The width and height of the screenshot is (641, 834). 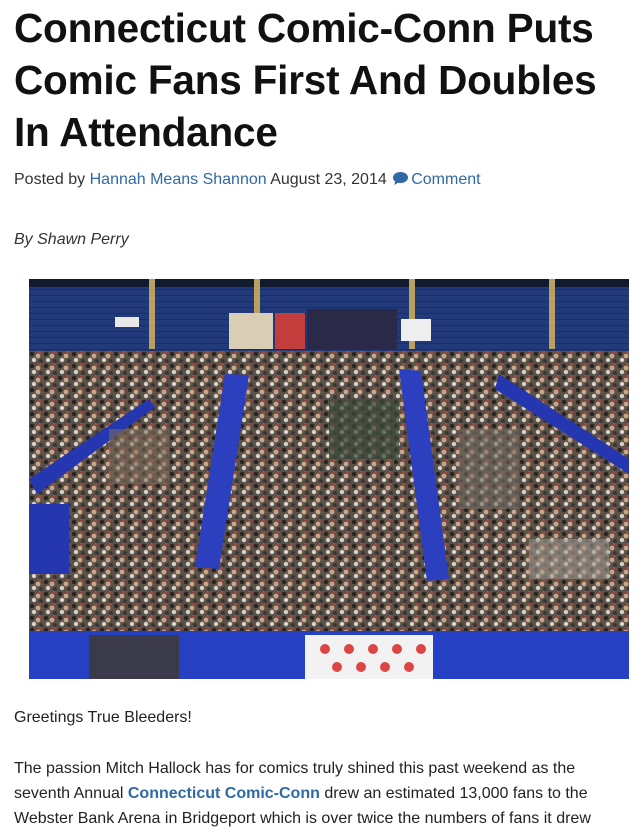 I want to click on speech-bubble-icon, so click(x=401, y=178).